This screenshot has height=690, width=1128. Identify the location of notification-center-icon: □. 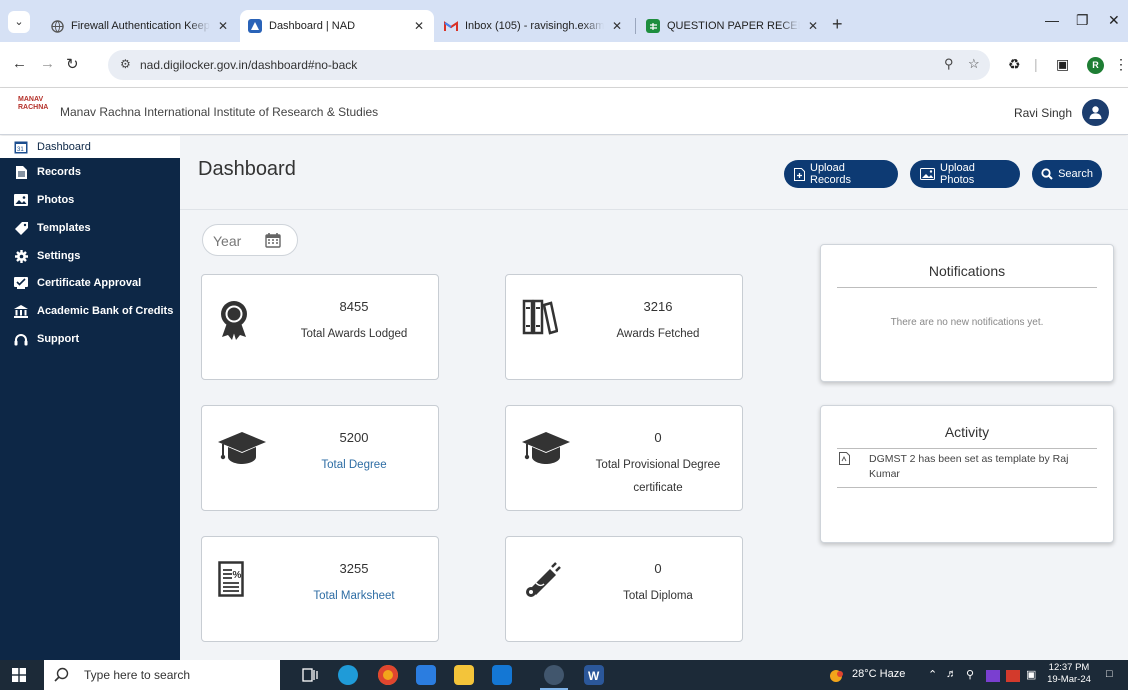
(1109, 674).